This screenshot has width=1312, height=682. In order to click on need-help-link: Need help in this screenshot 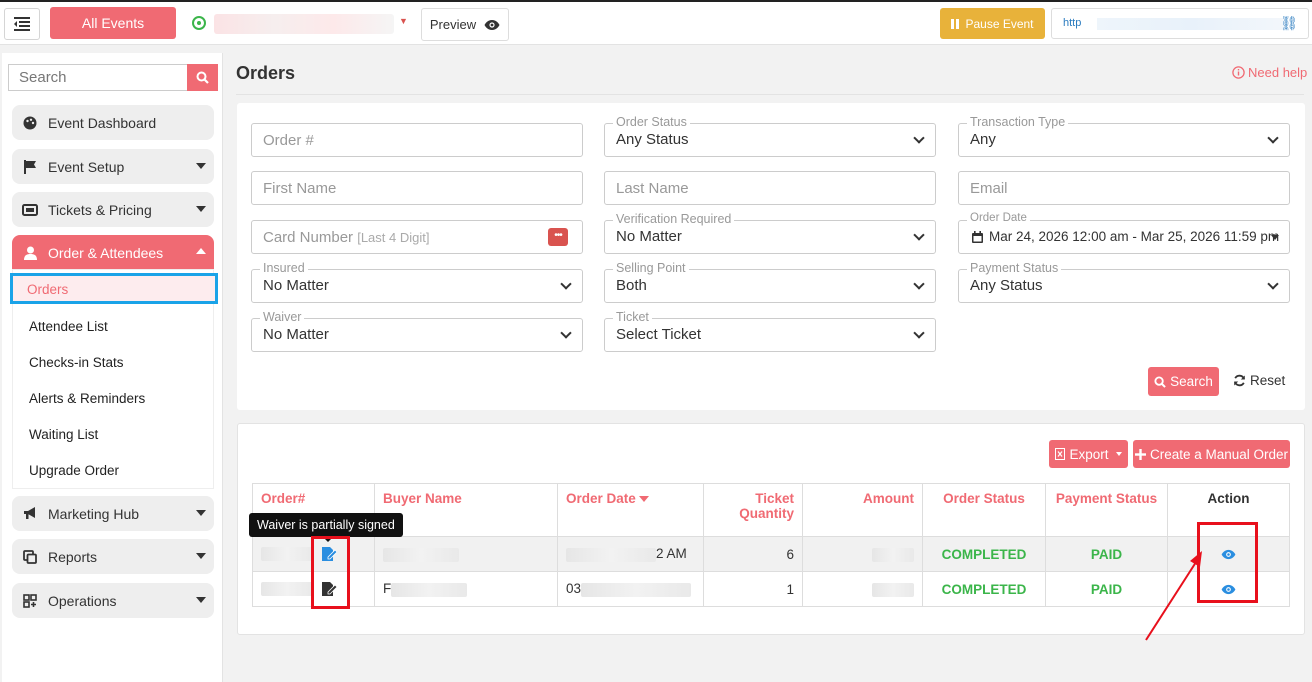, I will do `click(1269, 72)`.